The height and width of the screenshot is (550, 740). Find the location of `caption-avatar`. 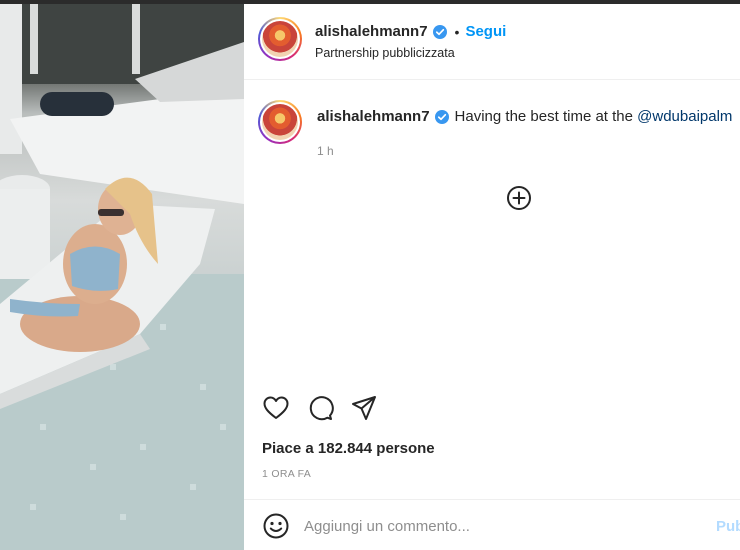

caption-avatar is located at coordinates (280, 122).